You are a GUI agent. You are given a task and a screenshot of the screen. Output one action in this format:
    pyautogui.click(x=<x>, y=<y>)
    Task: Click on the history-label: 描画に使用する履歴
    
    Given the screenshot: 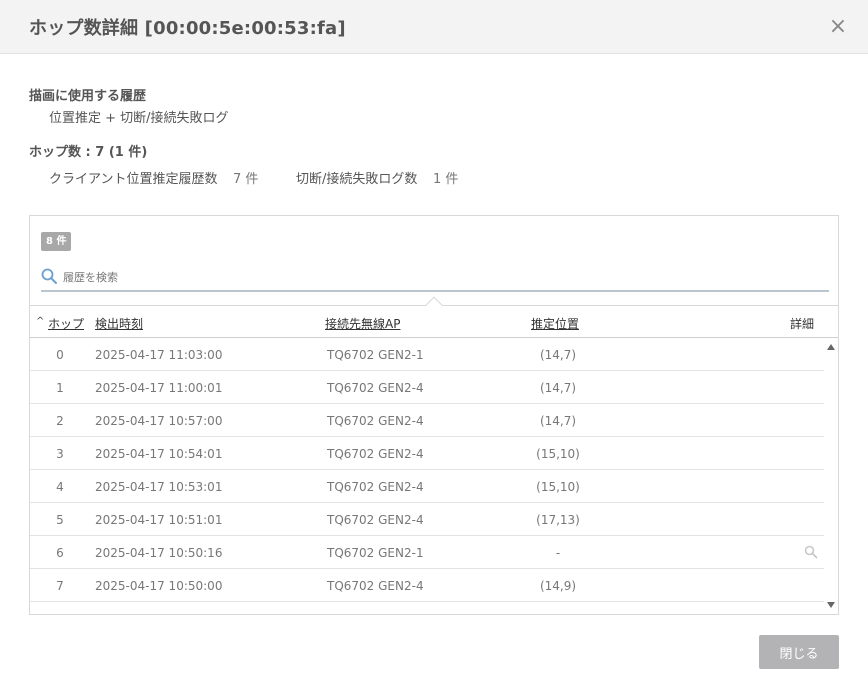 What is the action you would take?
    pyautogui.click(x=88, y=96)
    